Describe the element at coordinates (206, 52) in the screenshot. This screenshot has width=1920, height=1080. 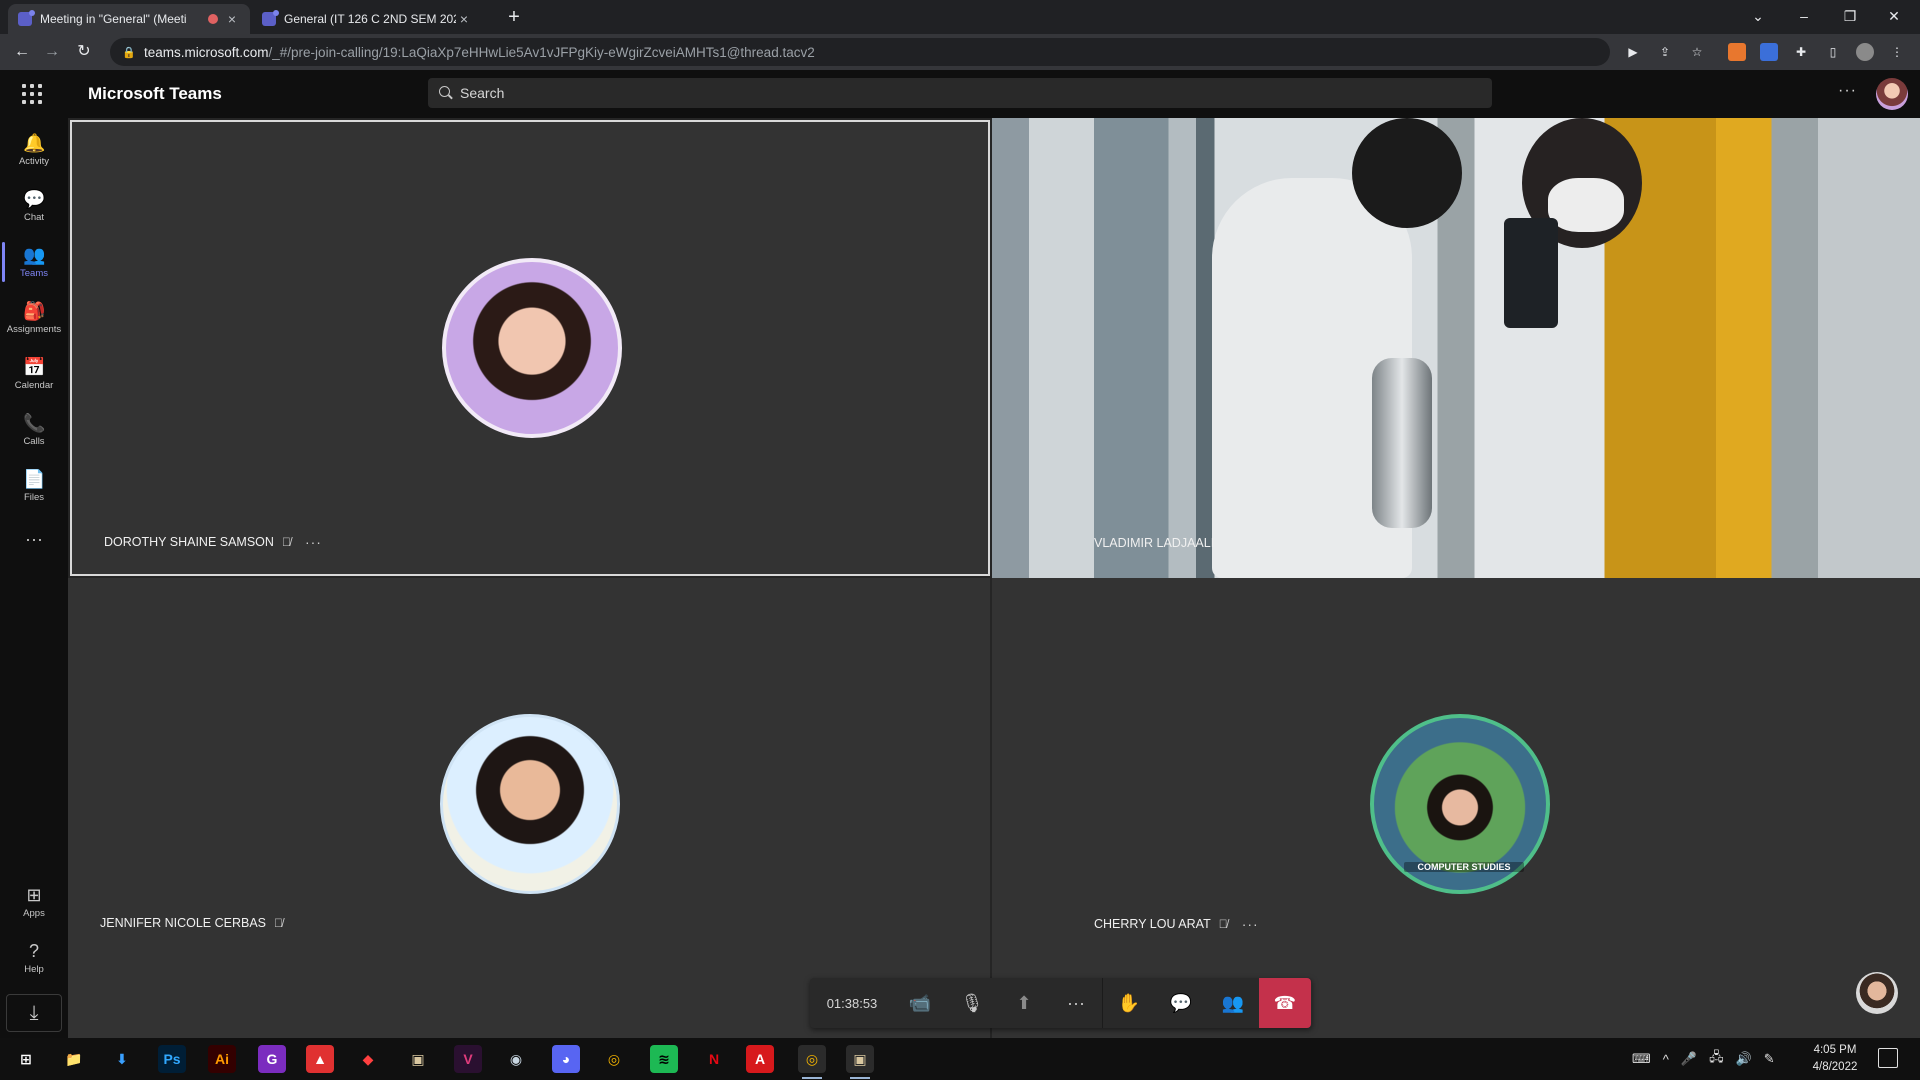
I see `url-host: teams.microsoft.com` at that location.